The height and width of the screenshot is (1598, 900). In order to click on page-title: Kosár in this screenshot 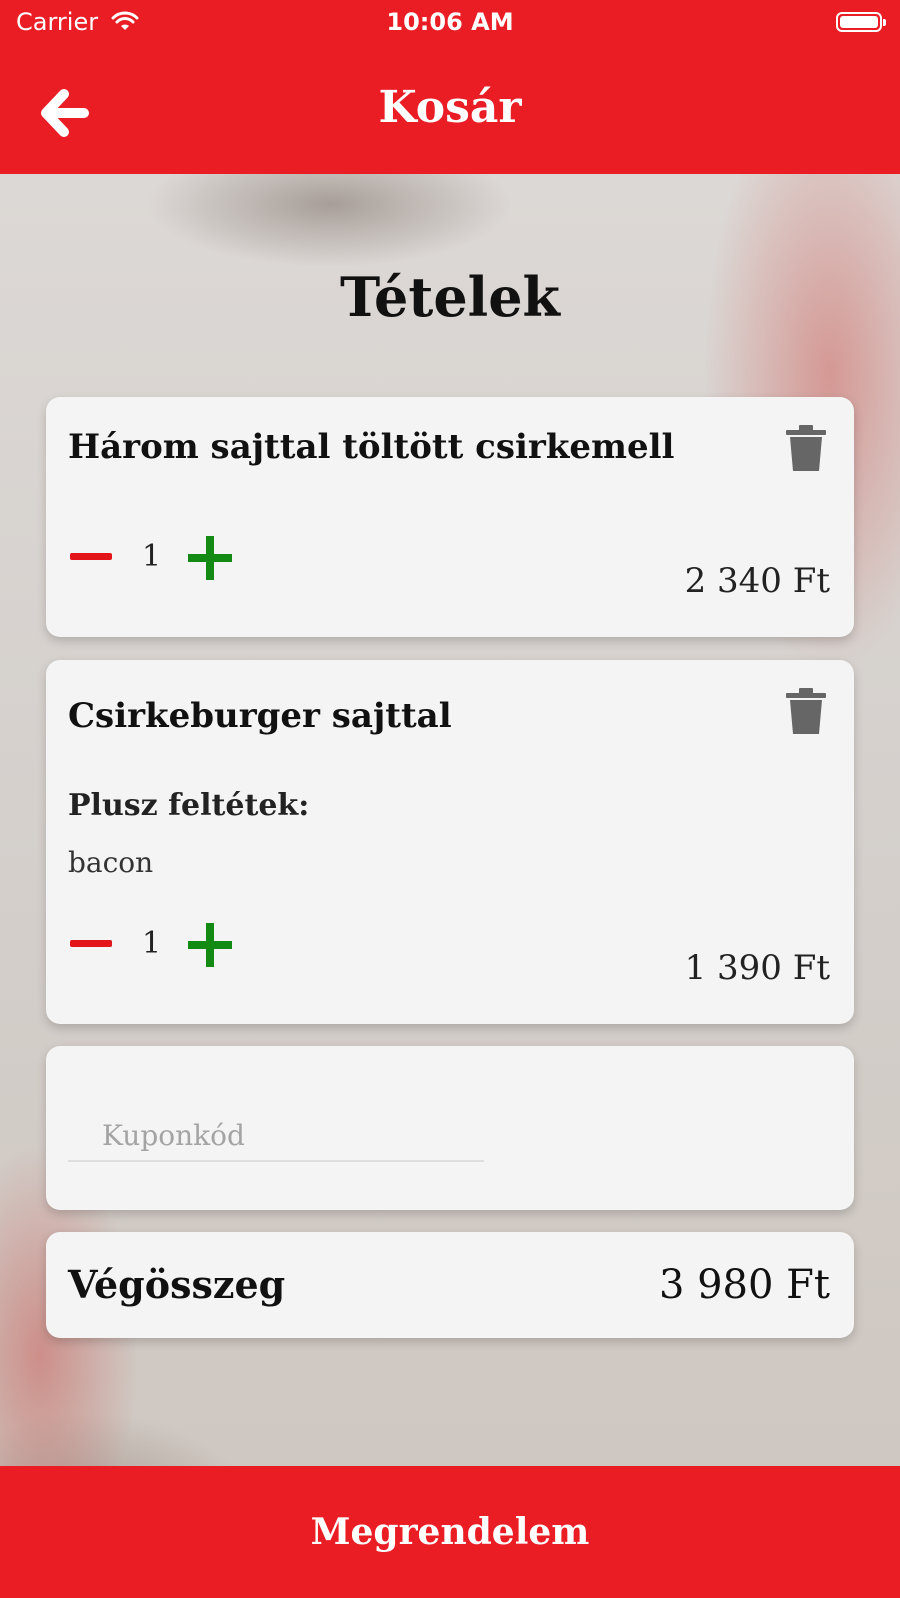, I will do `click(450, 107)`.